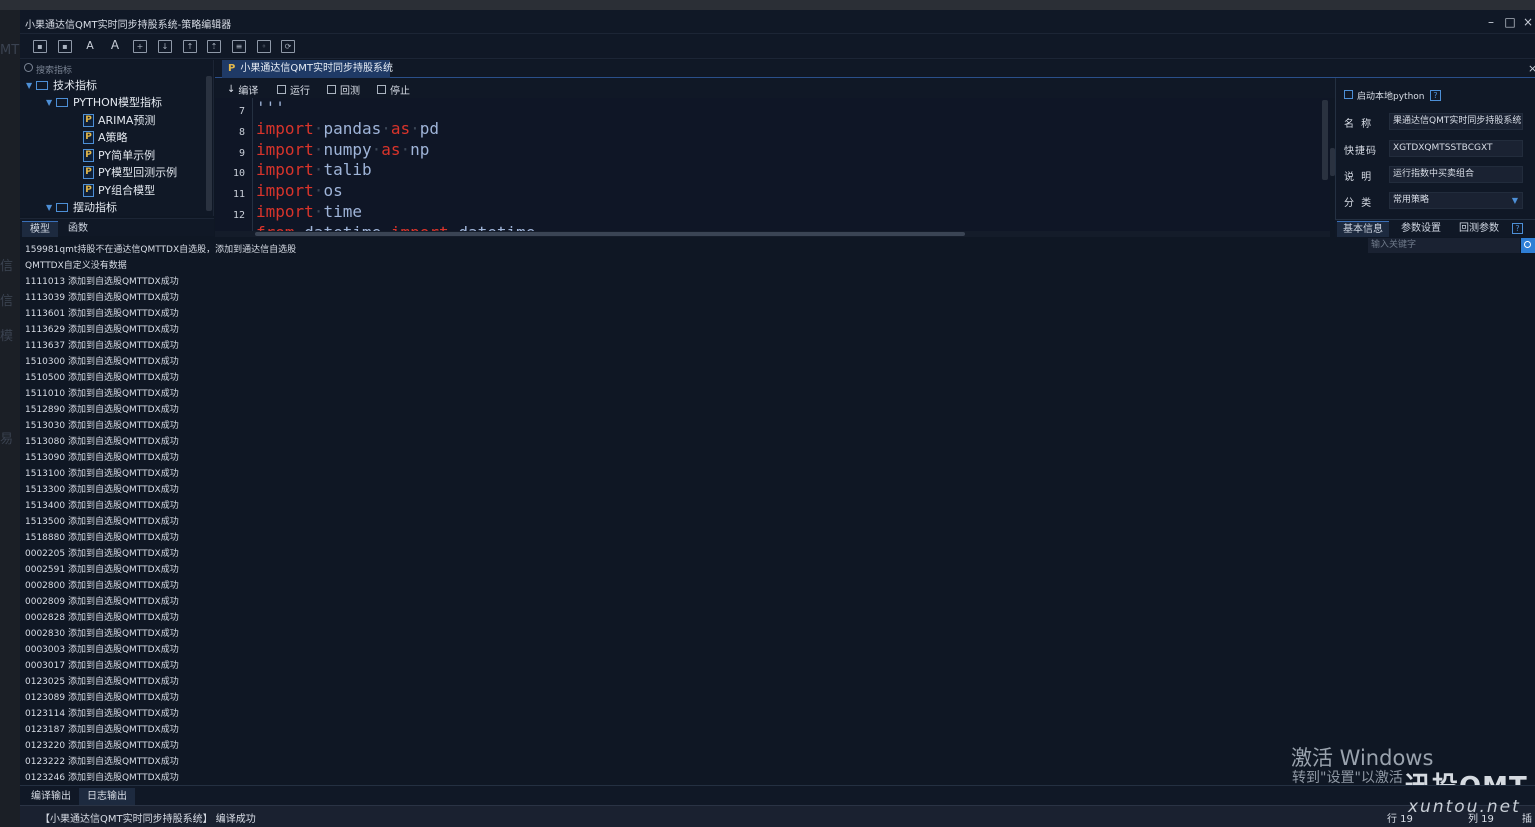  What do you see at coordinates (61, 85) in the screenshot?
I see `tree-folder-technical: ▼ 技术指标` at bounding box center [61, 85].